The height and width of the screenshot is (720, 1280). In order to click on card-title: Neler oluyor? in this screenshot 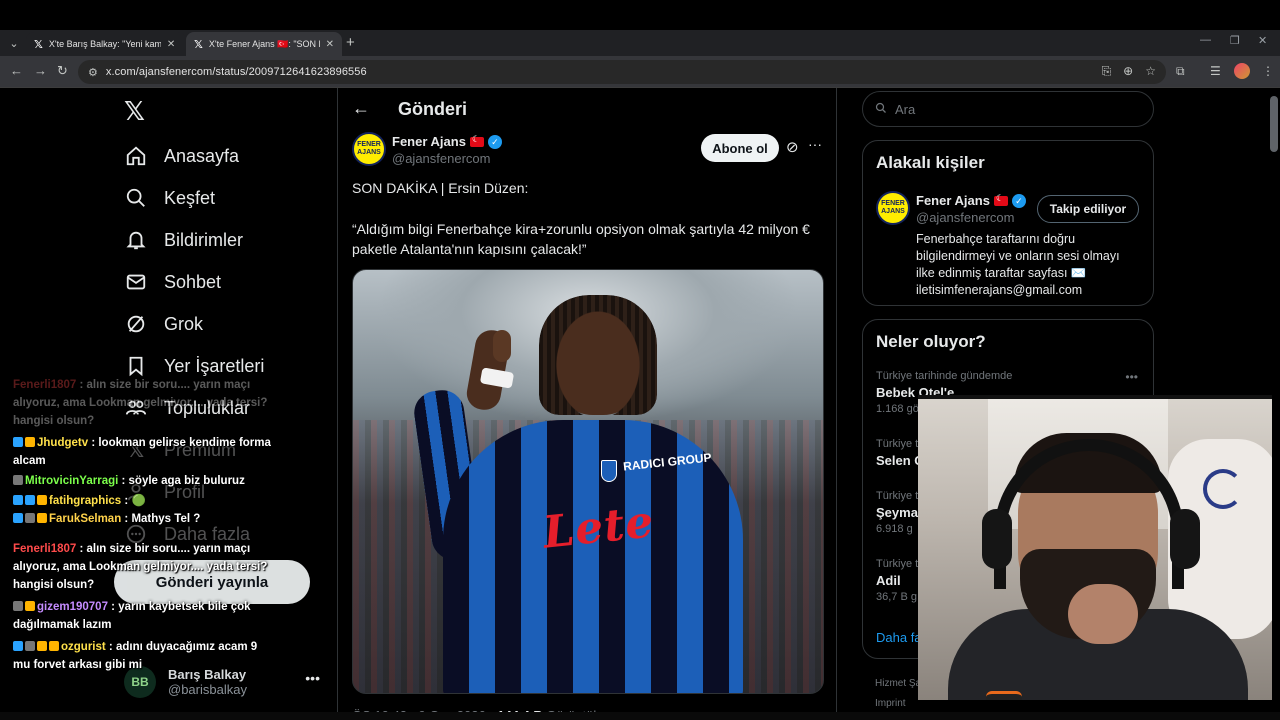, I will do `click(931, 341)`.